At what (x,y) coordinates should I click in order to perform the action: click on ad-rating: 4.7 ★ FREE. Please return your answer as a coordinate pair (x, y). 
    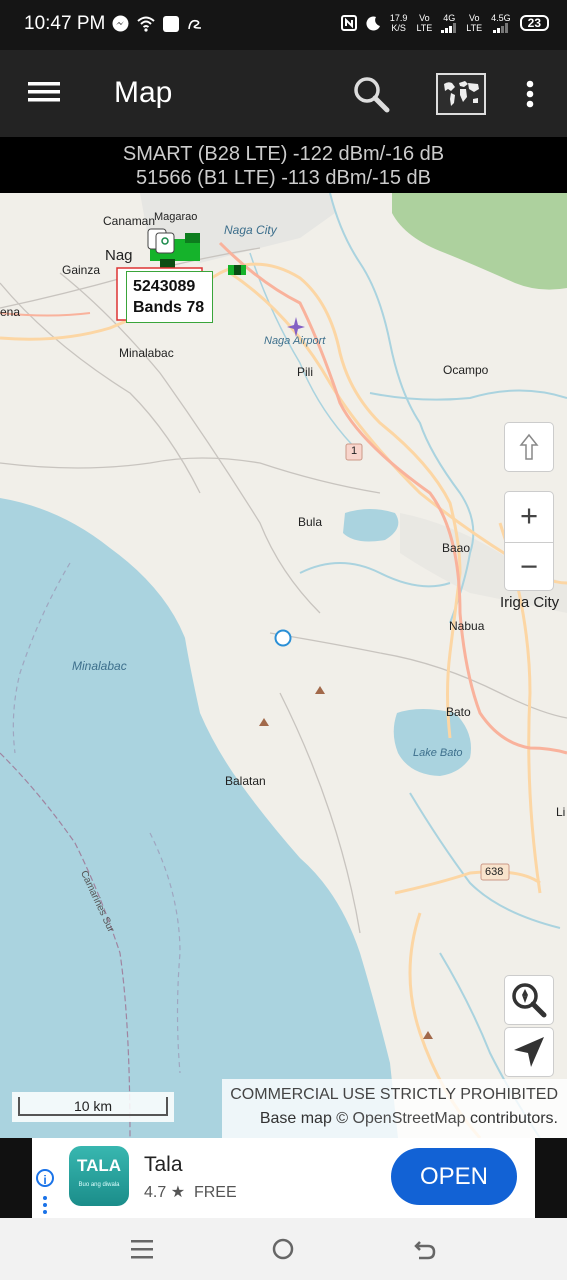
    Looking at the image, I should click on (190, 1192).